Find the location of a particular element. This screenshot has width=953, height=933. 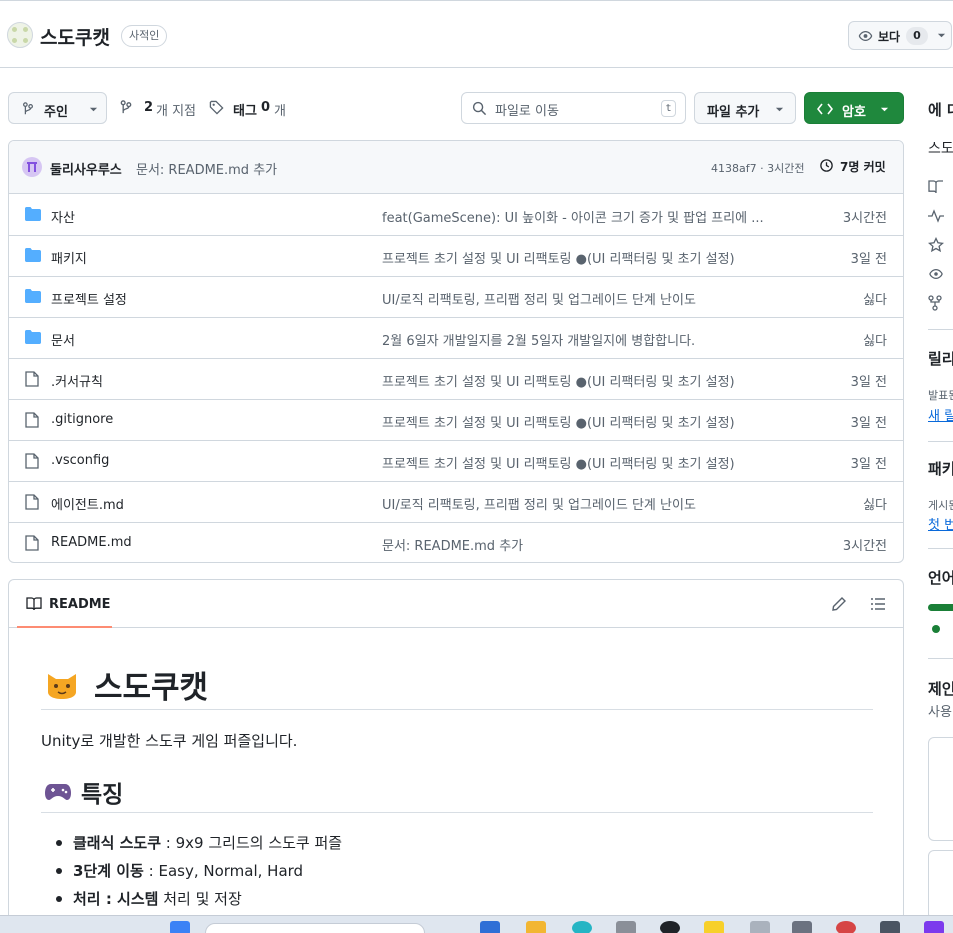

file-row: README.md 문서: README.md 추가 3시간전 is located at coordinates (456, 542).